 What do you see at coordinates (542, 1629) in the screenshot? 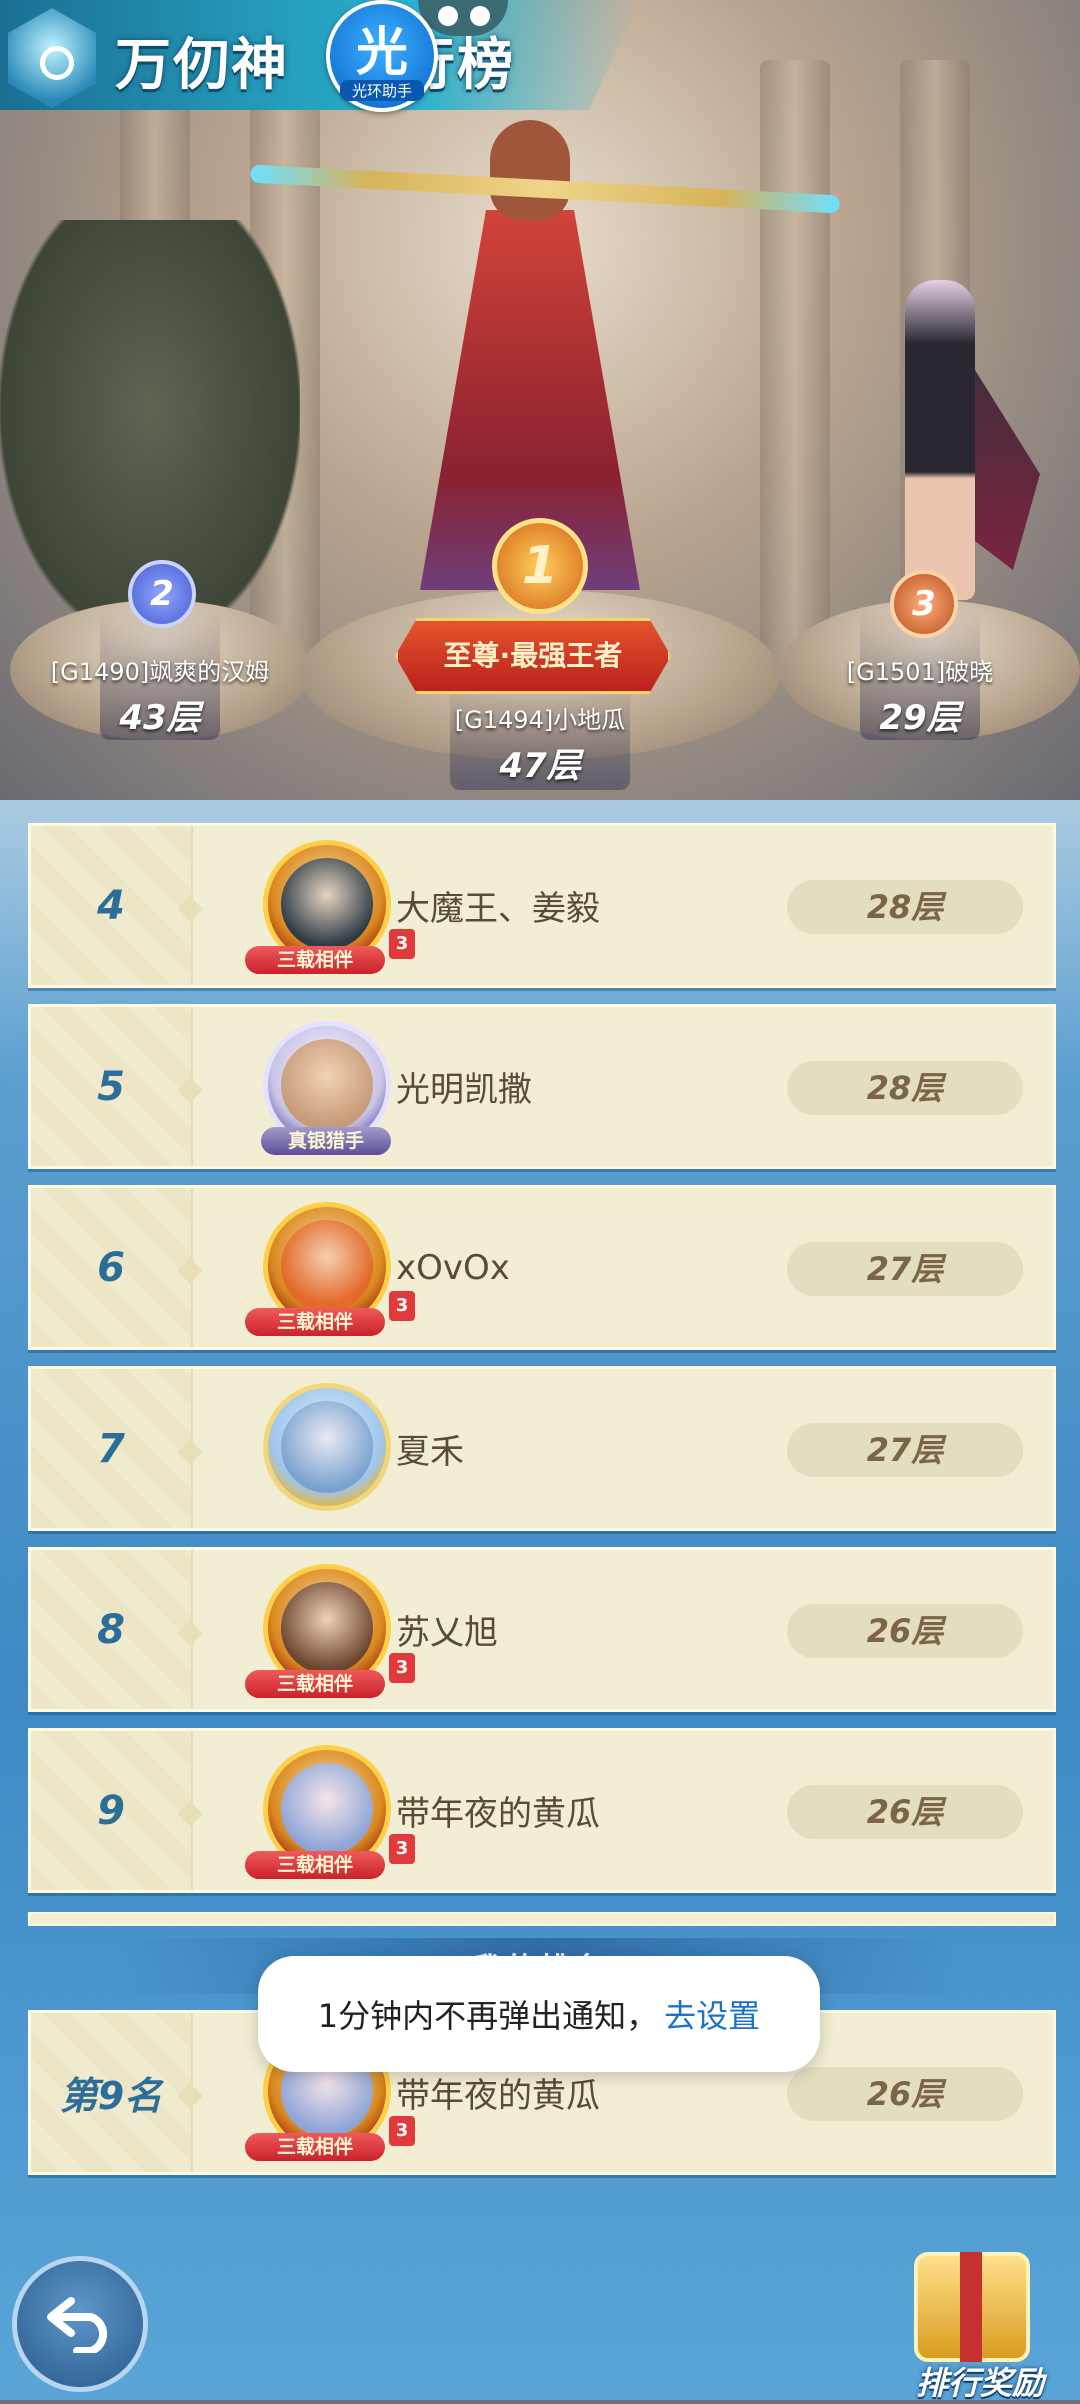
I see `list-item: 8 三载相伴 3 苏乂旭 26层` at bounding box center [542, 1629].